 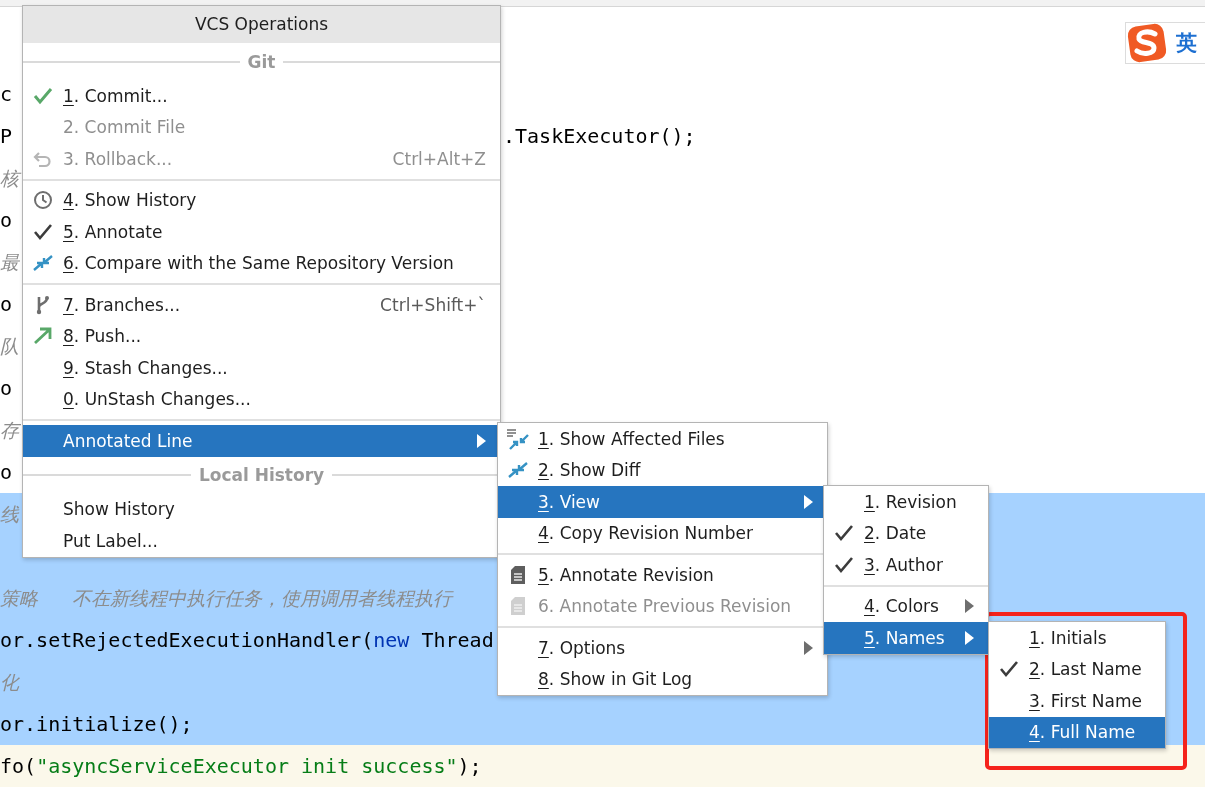 What do you see at coordinates (906, 606) in the screenshot?
I see `menu-item: 4. Colors` at bounding box center [906, 606].